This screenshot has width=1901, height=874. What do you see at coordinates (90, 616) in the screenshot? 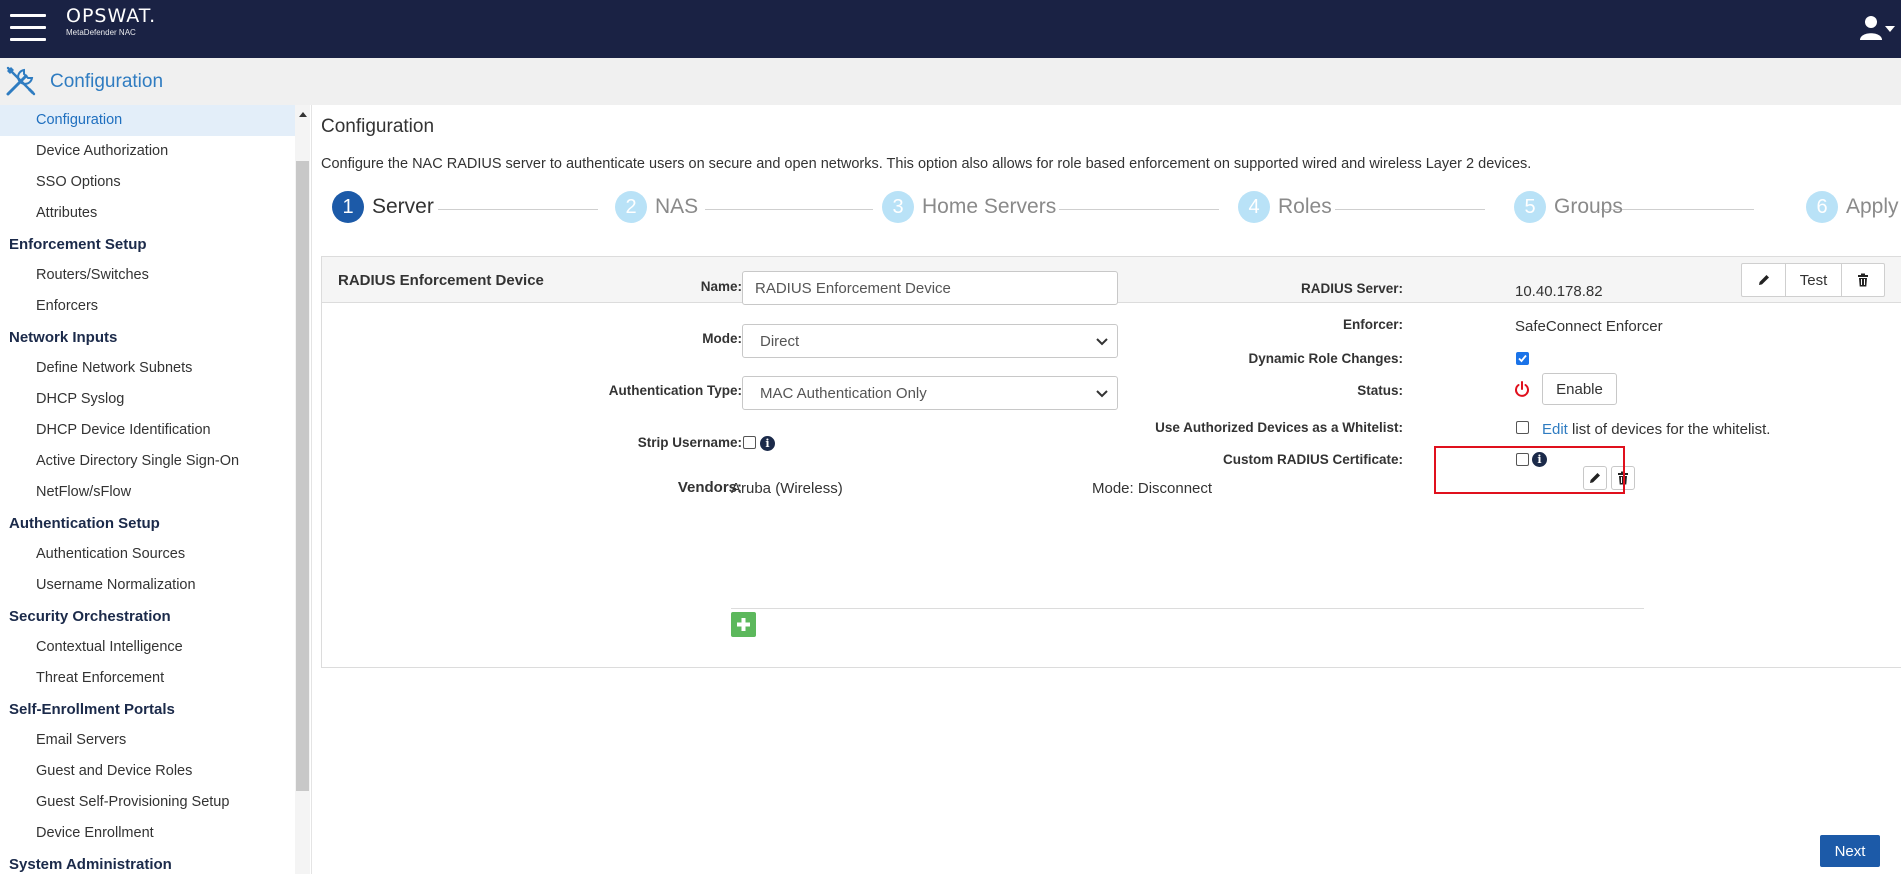
I see `sidebar-section-security-orchestration: Security Orchestration` at bounding box center [90, 616].